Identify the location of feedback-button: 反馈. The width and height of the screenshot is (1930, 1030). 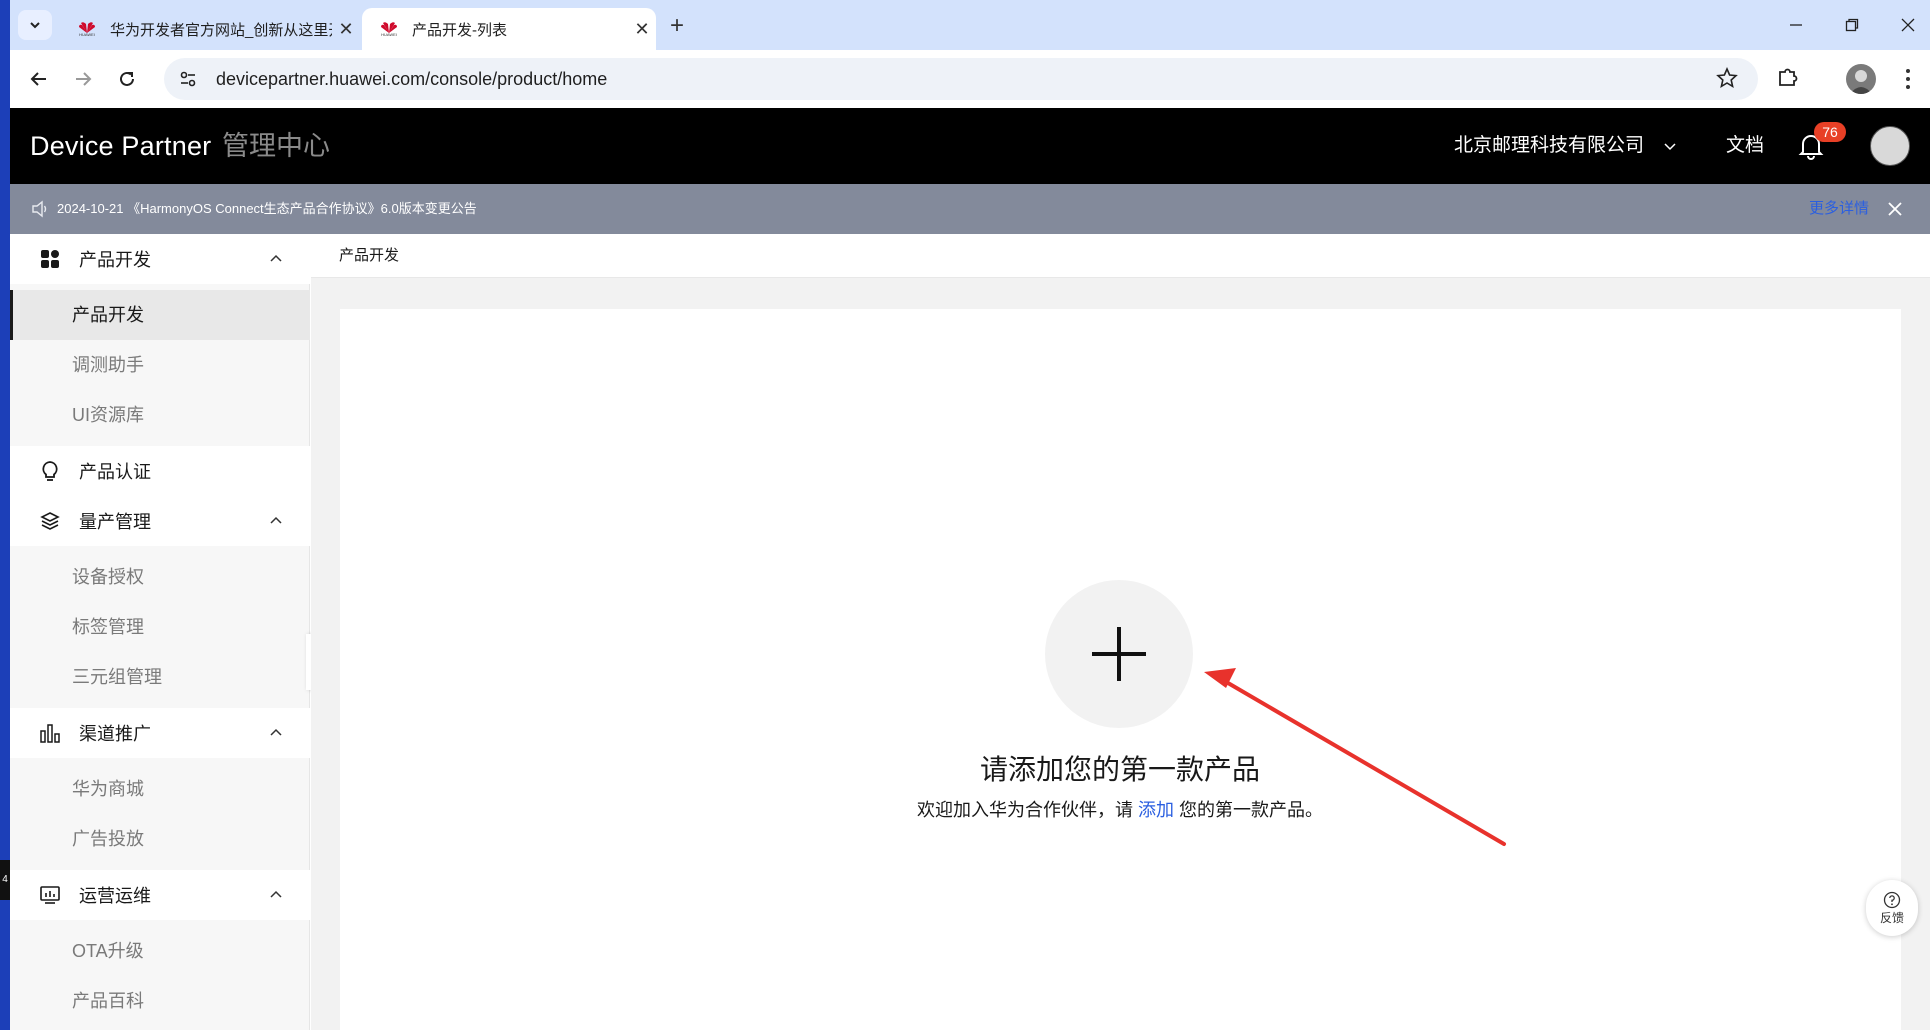
(1892, 908).